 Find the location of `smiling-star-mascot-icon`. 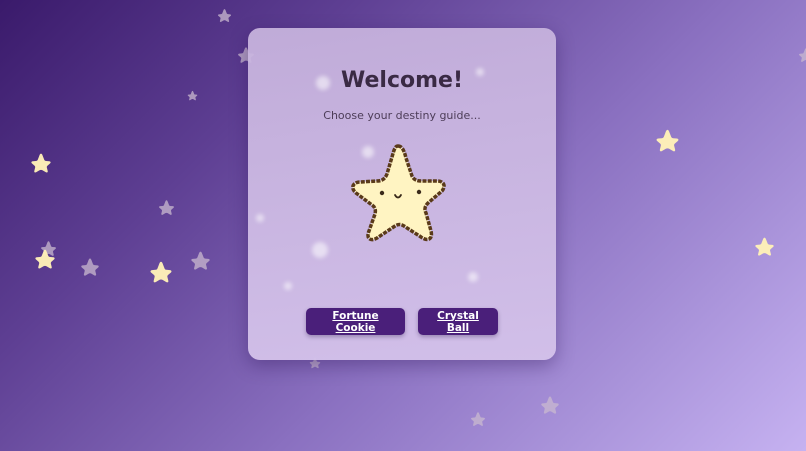

smiling-star-mascot-icon is located at coordinates (398, 192).